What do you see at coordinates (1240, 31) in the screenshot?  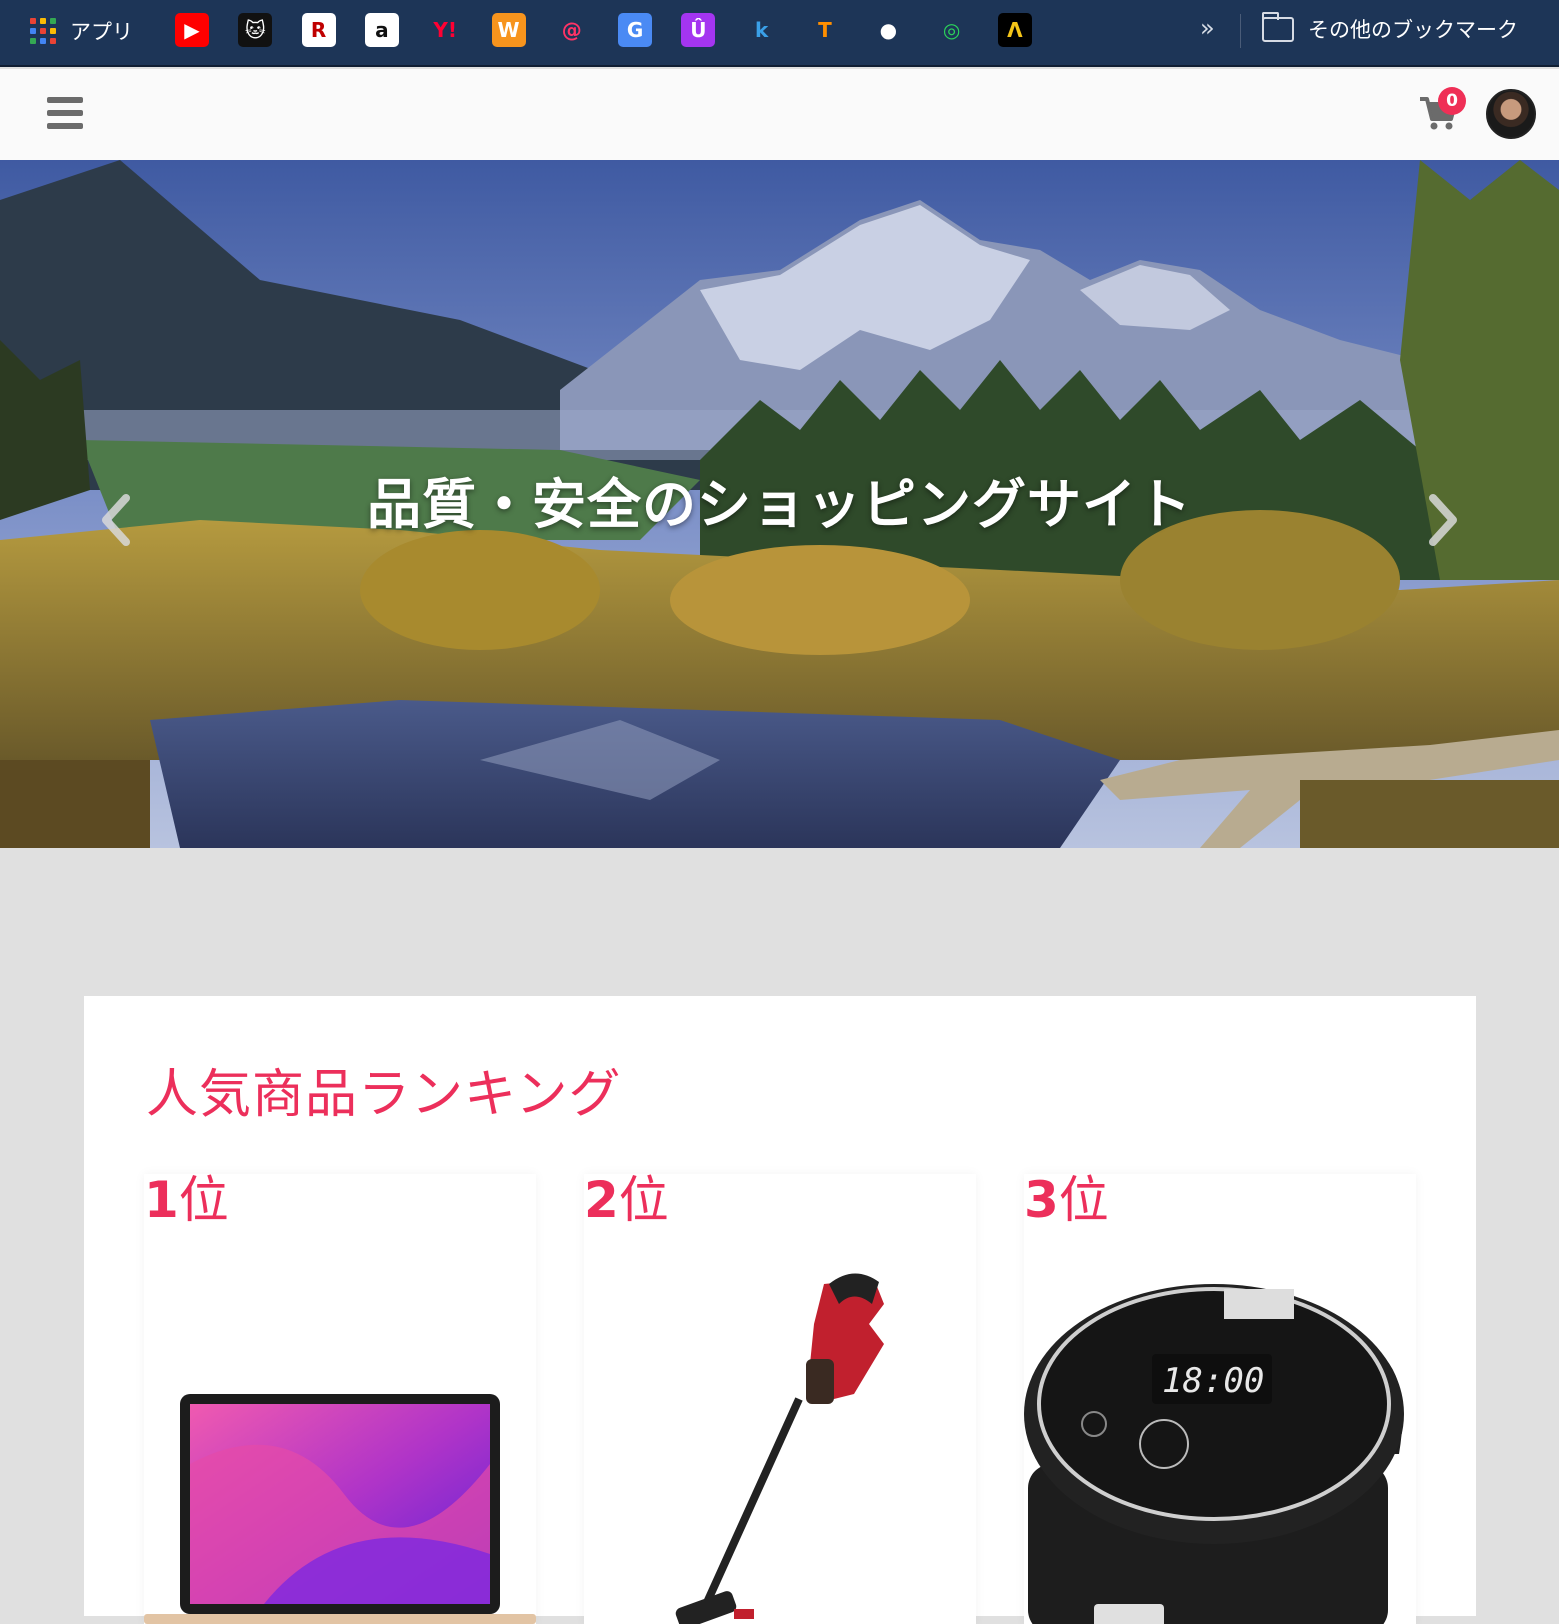 I see `bookmarks-divider` at bounding box center [1240, 31].